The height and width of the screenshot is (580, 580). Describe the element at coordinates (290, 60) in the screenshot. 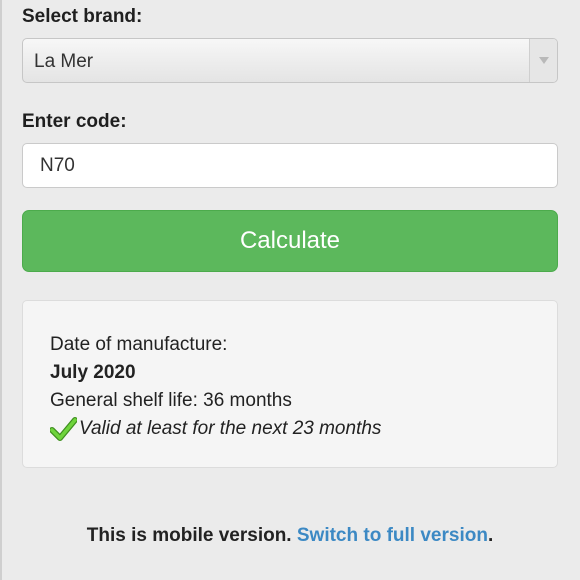

I see `brand-select: La Mer` at that location.